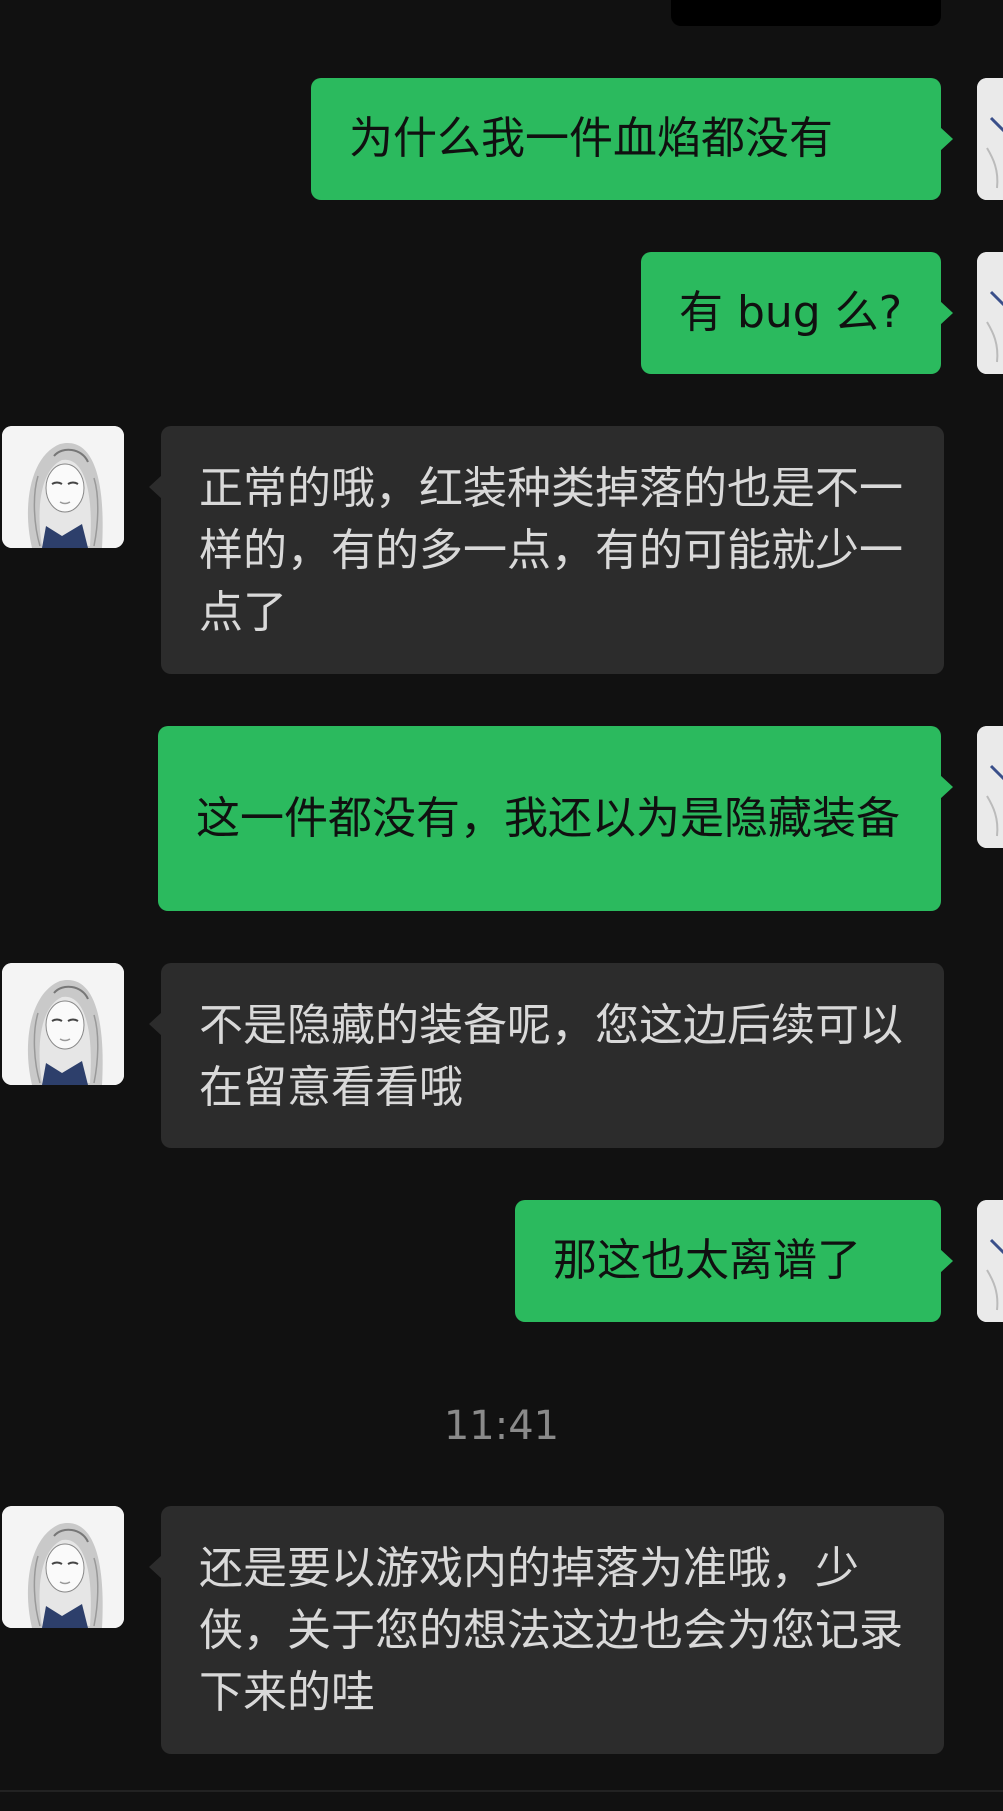 This screenshot has height=1811, width=1003. What do you see at coordinates (551, 550) in the screenshot?
I see `message-text: 正常的哦，红装种类掉落的也是不一样的，有的多一点，有的可能就少一点了` at bounding box center [551, 550].